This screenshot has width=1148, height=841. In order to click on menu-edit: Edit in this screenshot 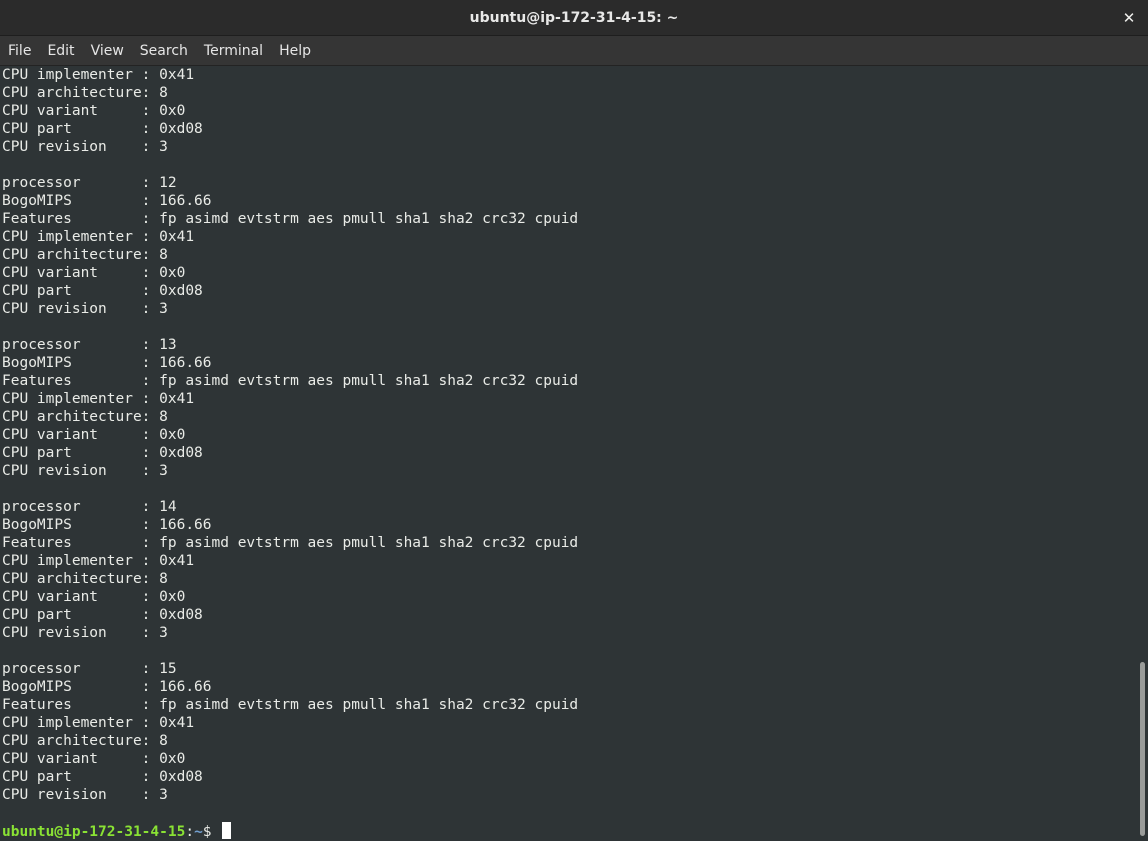, I will do `click(60, 51)`.